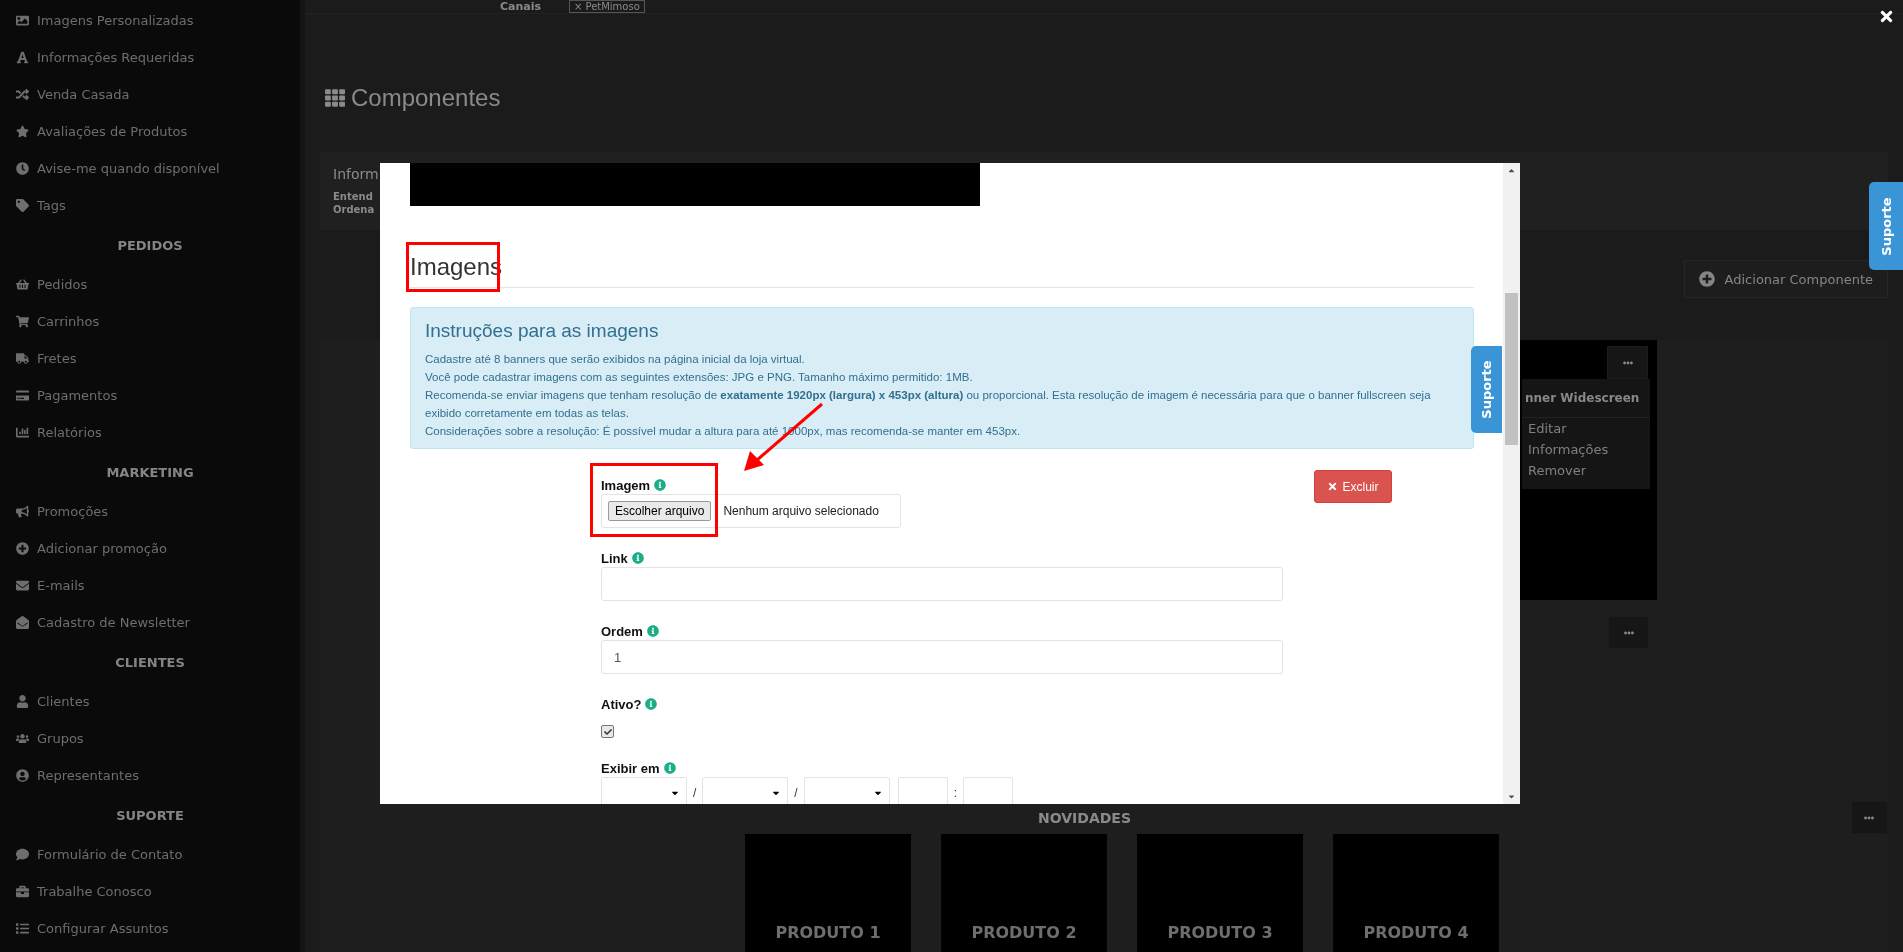 This screenshot has width=1903, height=952. What do you see at coordinates (150, 395) in the screenshot?
I see `sidebar-item: Pagamentos` at bounding box center [150, 395].